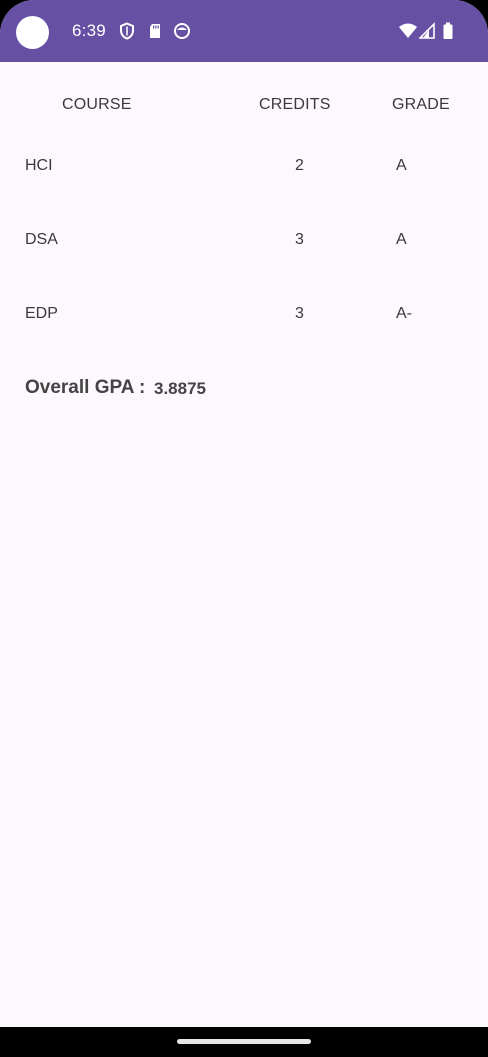 This screenshot has width=488, height=1057. Describe the element at coordinates (244, 31) in the screenshot. I see `status-bar: 6:39` at that location.